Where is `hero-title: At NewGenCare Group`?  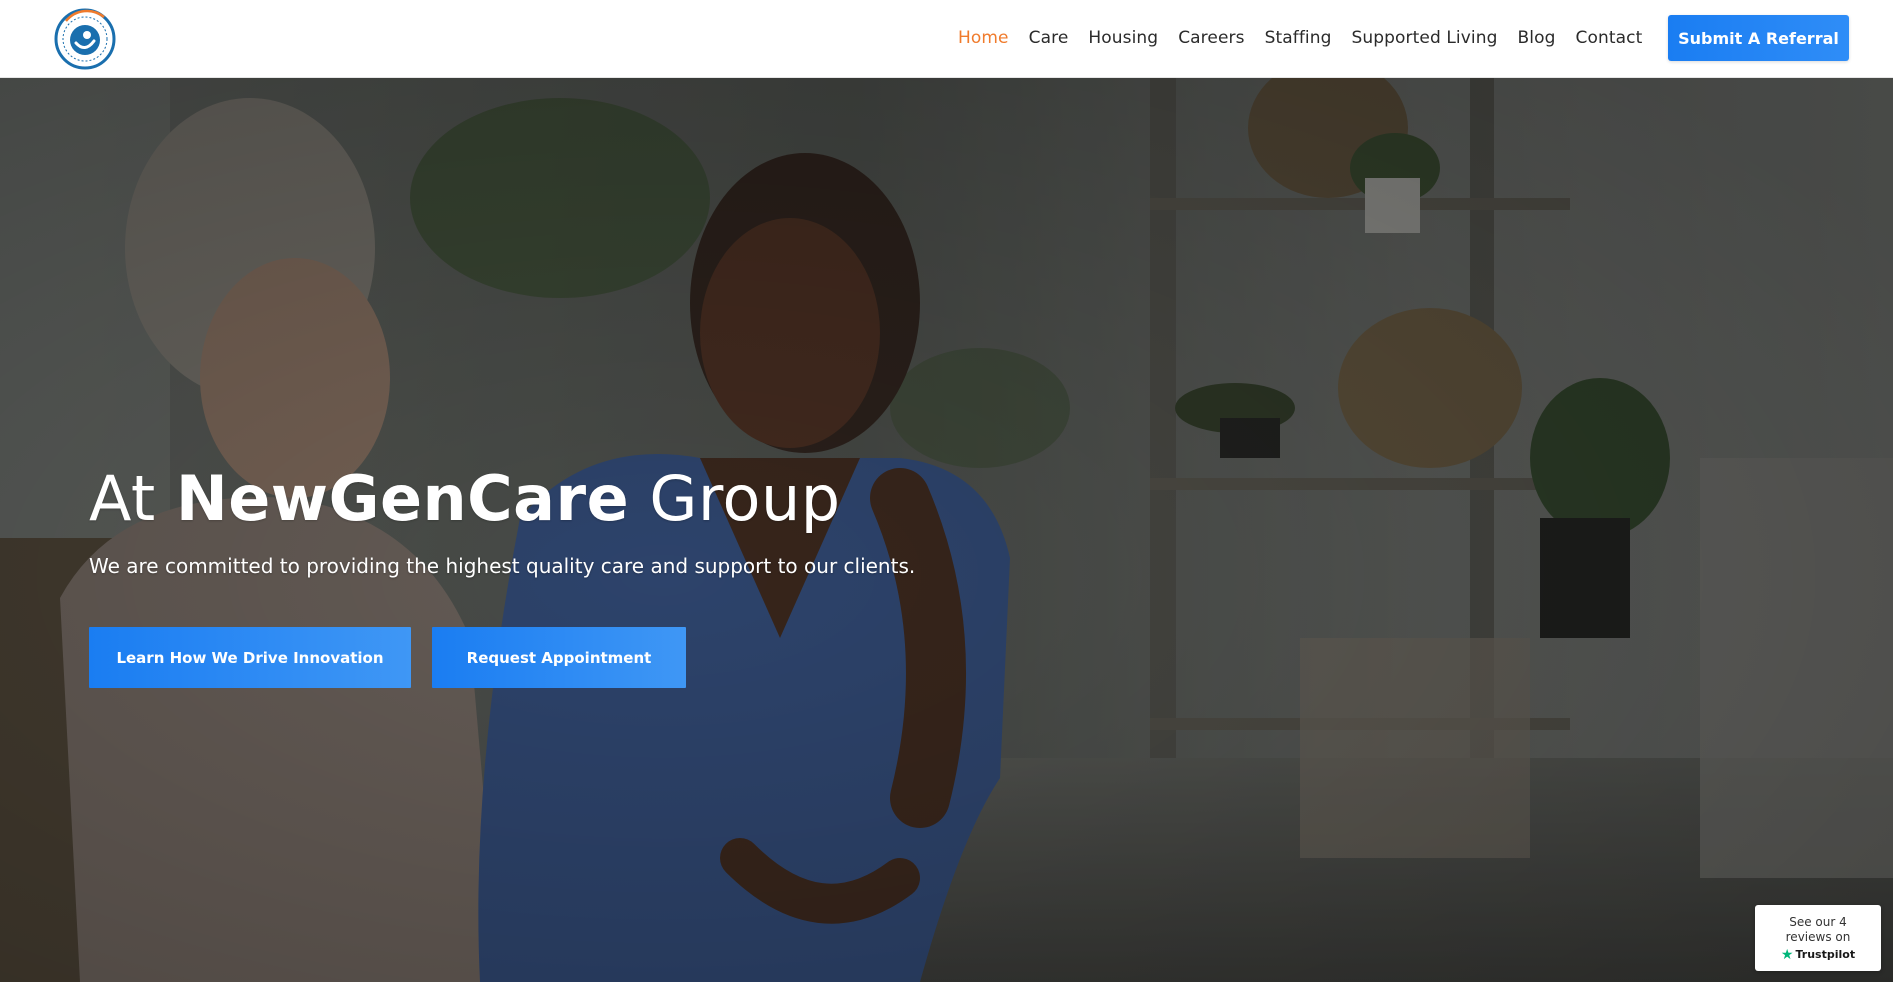
hero-title: At NewGenCare Group is located at coordinates (465, 498).